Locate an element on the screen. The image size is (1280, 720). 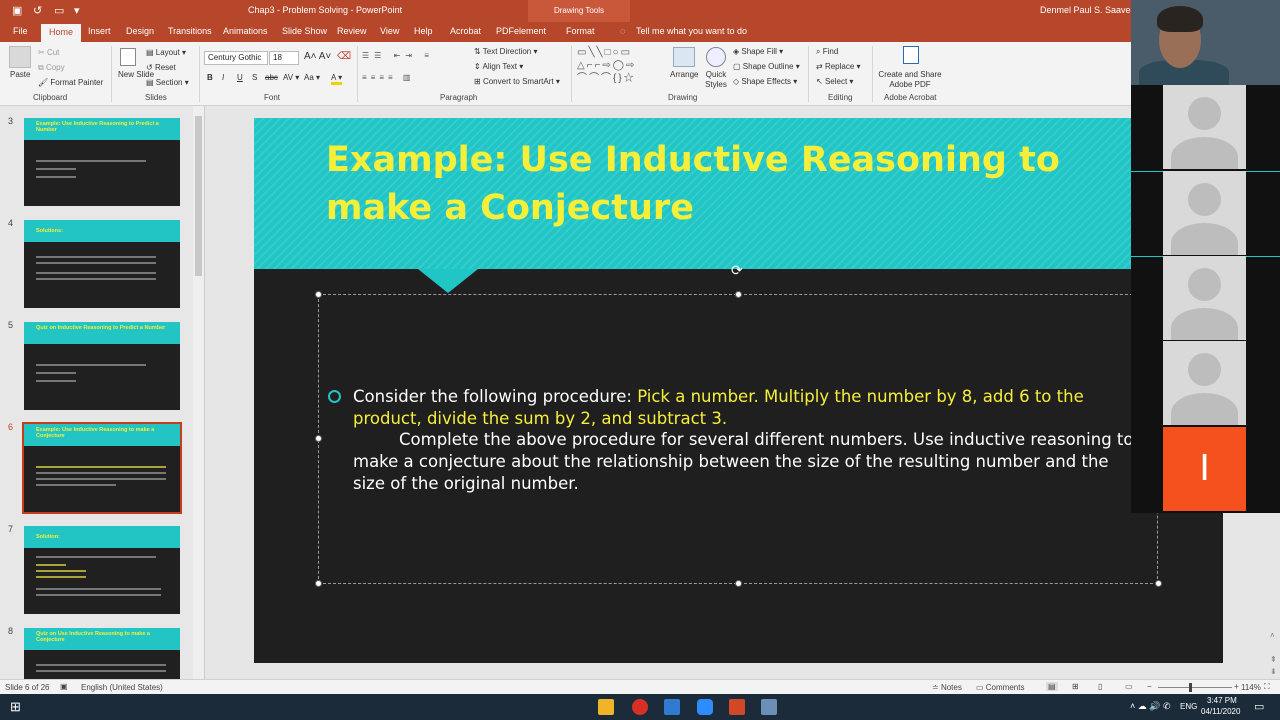
thumbnail-scrollbar is located at coordinates (198, 392).